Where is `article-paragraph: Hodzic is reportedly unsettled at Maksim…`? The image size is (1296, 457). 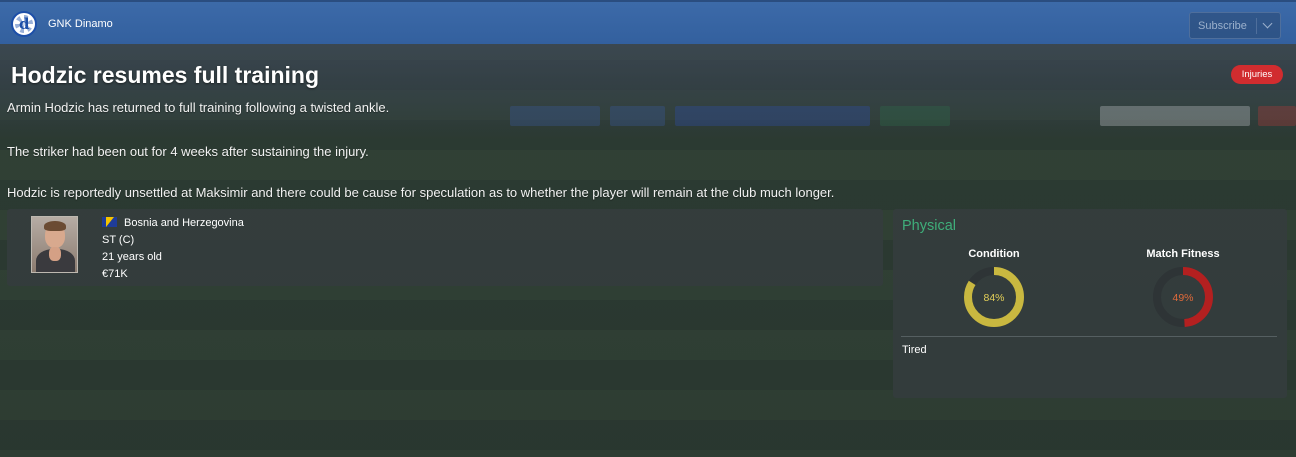 article-paragraph: Hodzic is reportedly unsettled at Maksim… is located at coordinates (421, 192).